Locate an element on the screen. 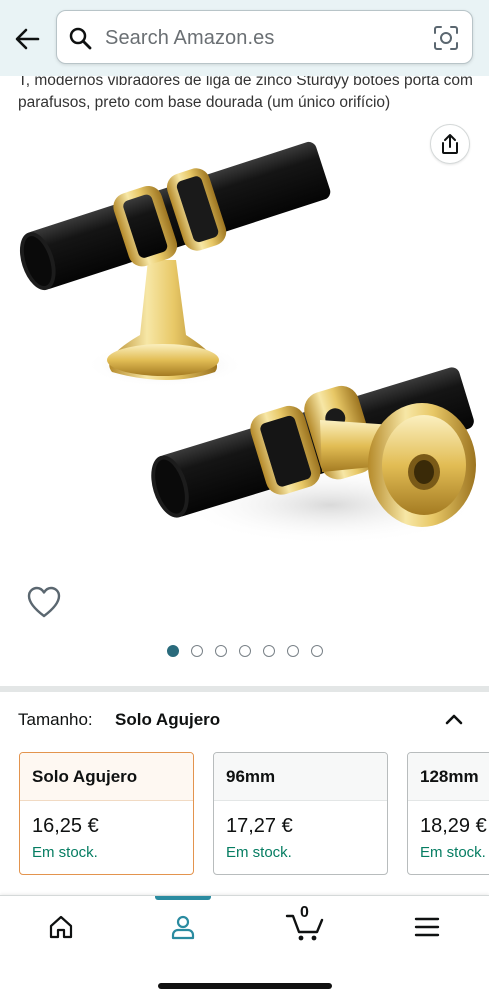 Image resolution: width=489 pixels, height=999 pixels. back-button is located at coordinates (27, 39).